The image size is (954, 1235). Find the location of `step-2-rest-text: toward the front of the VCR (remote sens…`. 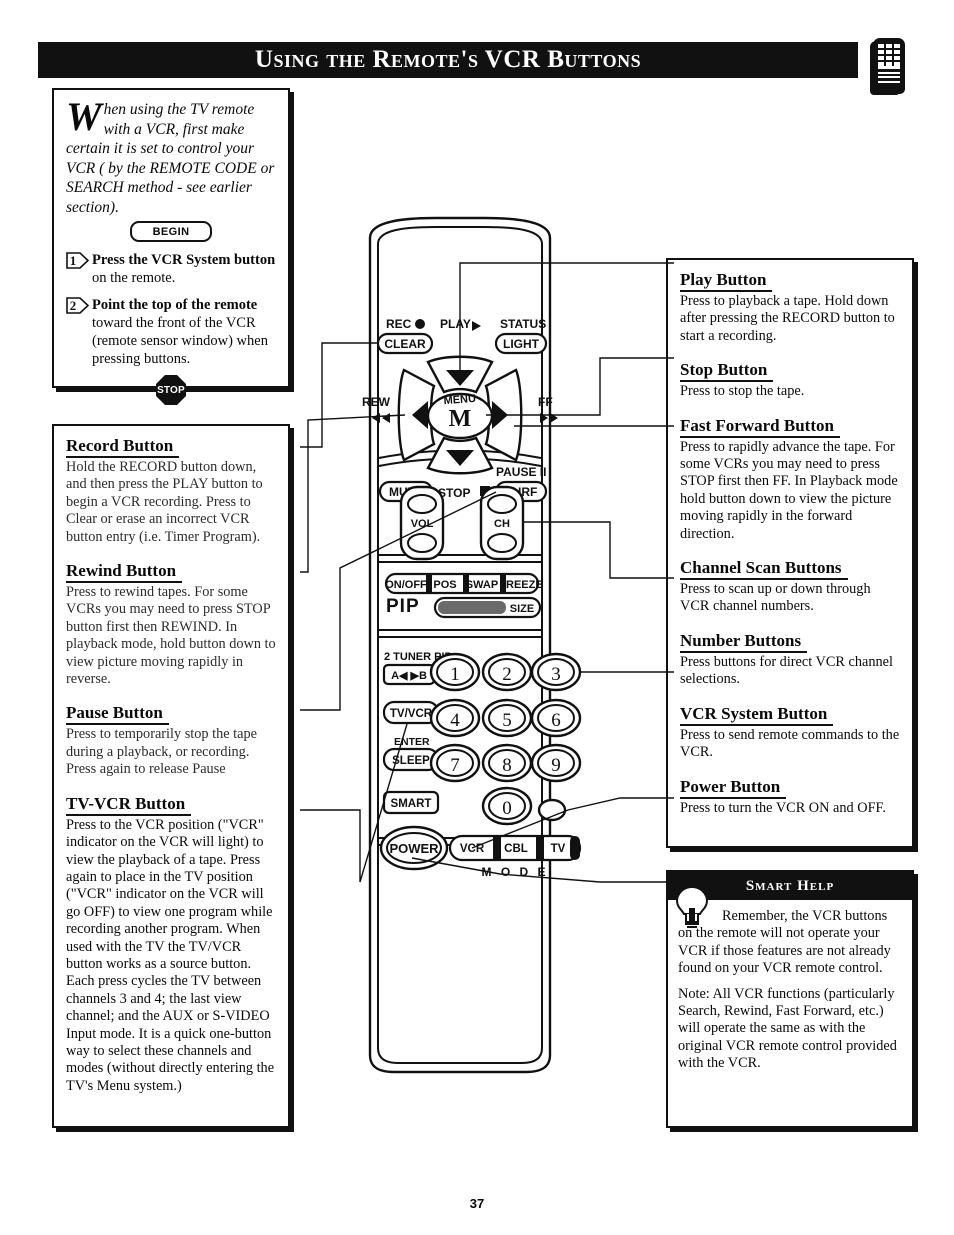

step-2-rest-text: toward the front of the VCR (remote sens… is located at coordinates (180, 341).